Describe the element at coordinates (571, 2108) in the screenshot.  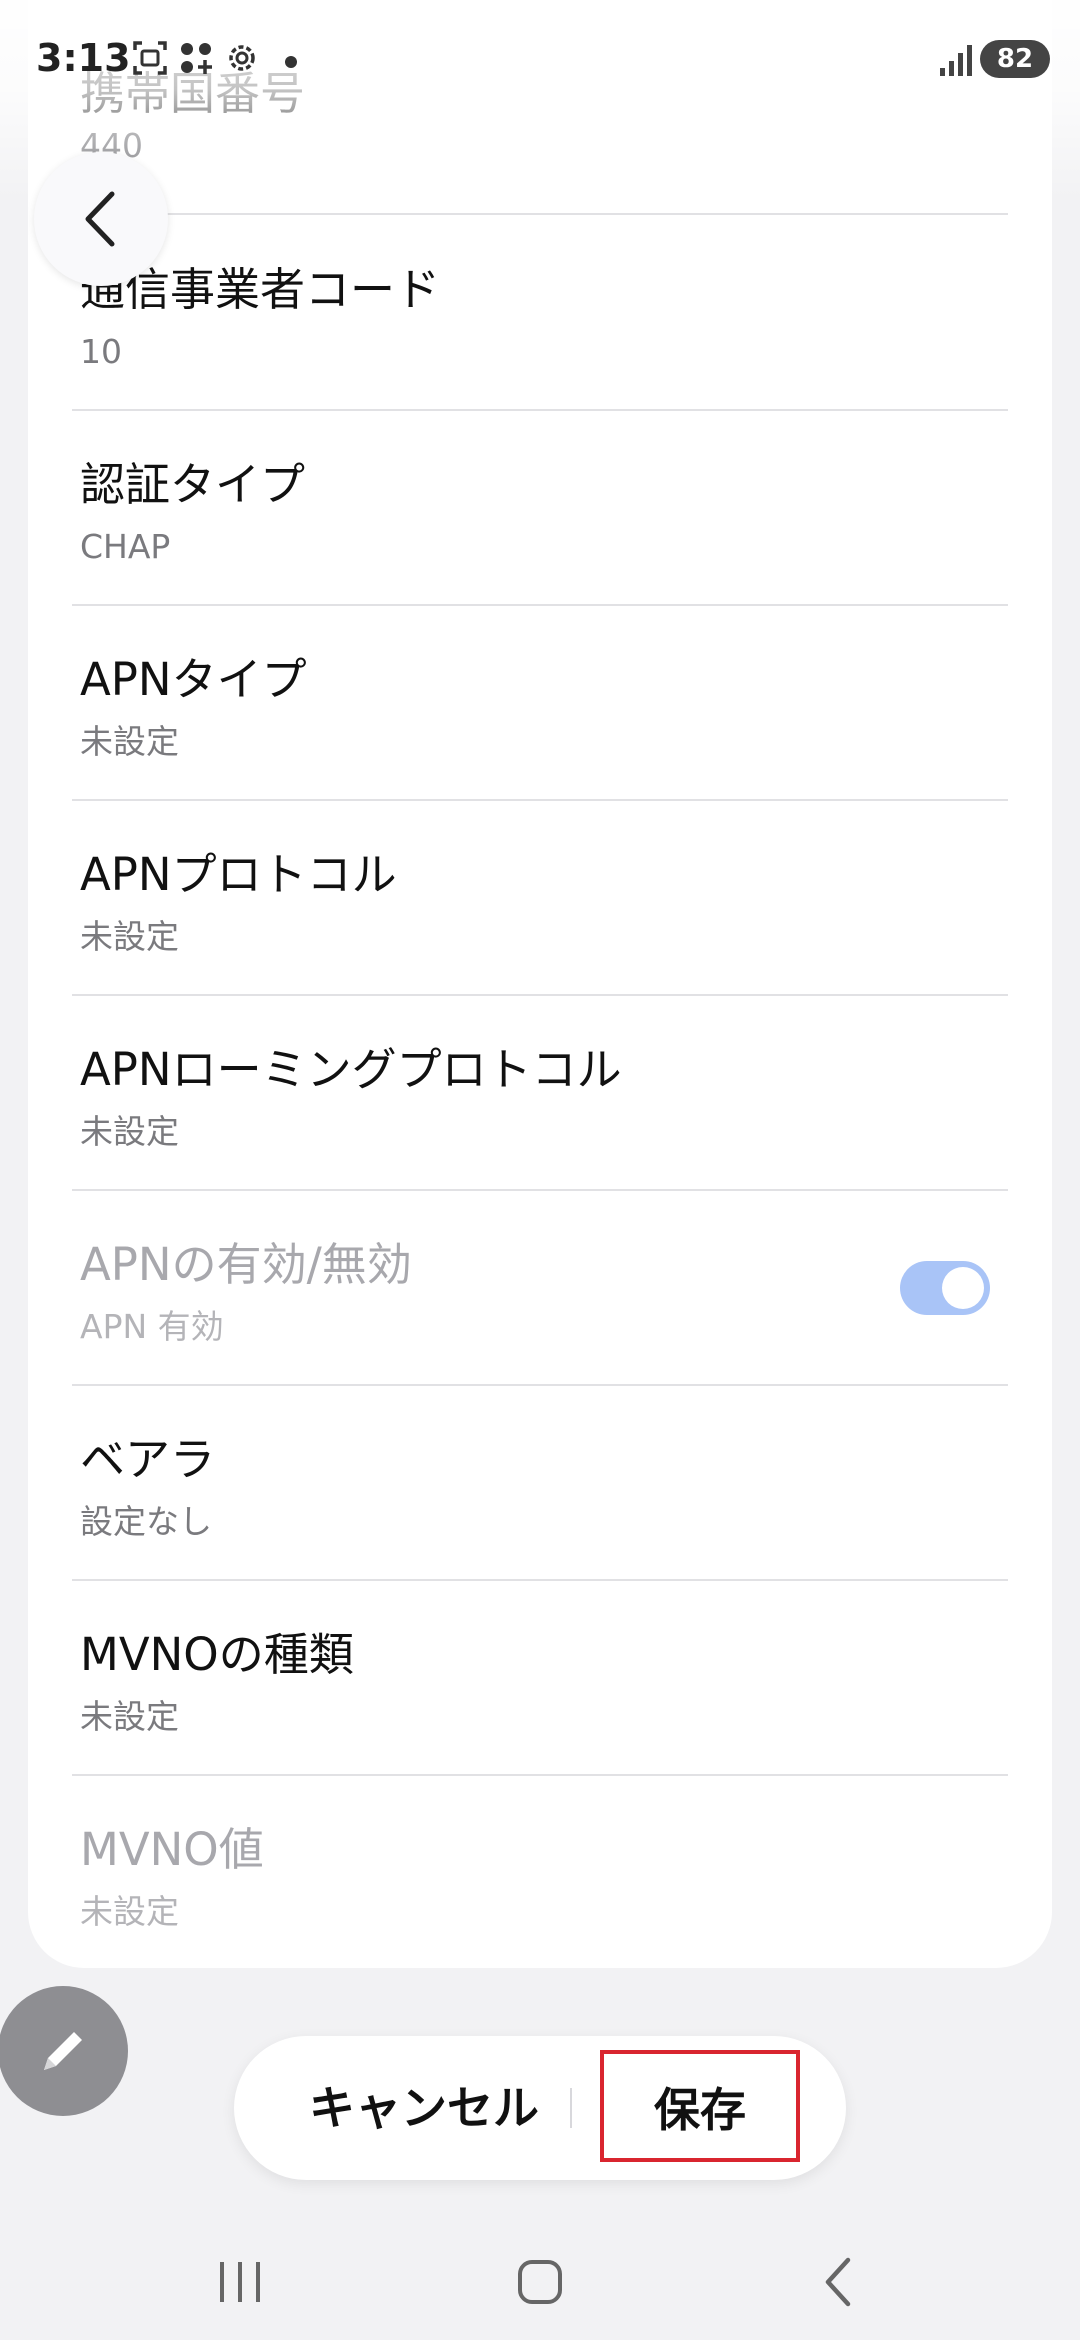
I see `action-divider` at that location.